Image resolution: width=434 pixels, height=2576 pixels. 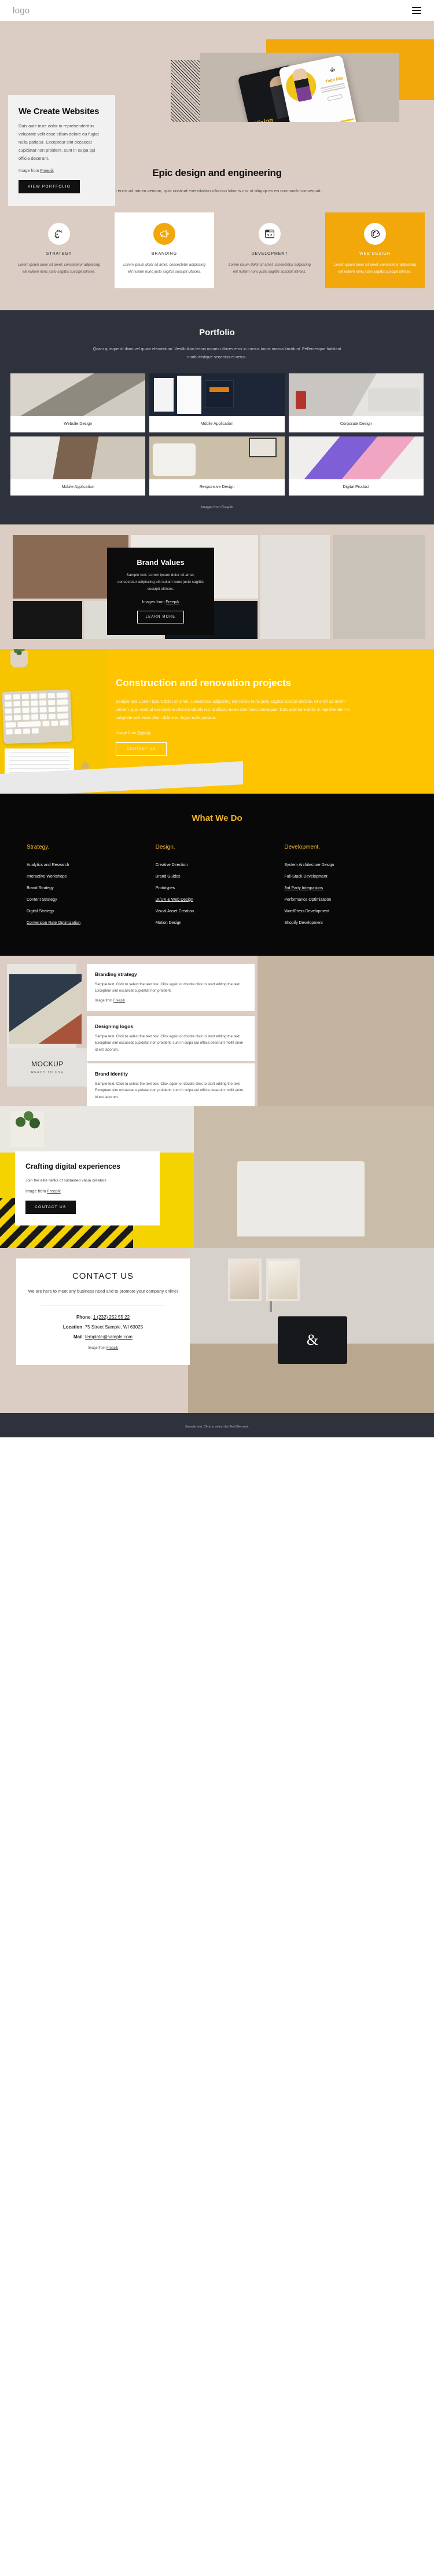 I want to click on hero-hatch-pattern, so click(x=185, y=91).